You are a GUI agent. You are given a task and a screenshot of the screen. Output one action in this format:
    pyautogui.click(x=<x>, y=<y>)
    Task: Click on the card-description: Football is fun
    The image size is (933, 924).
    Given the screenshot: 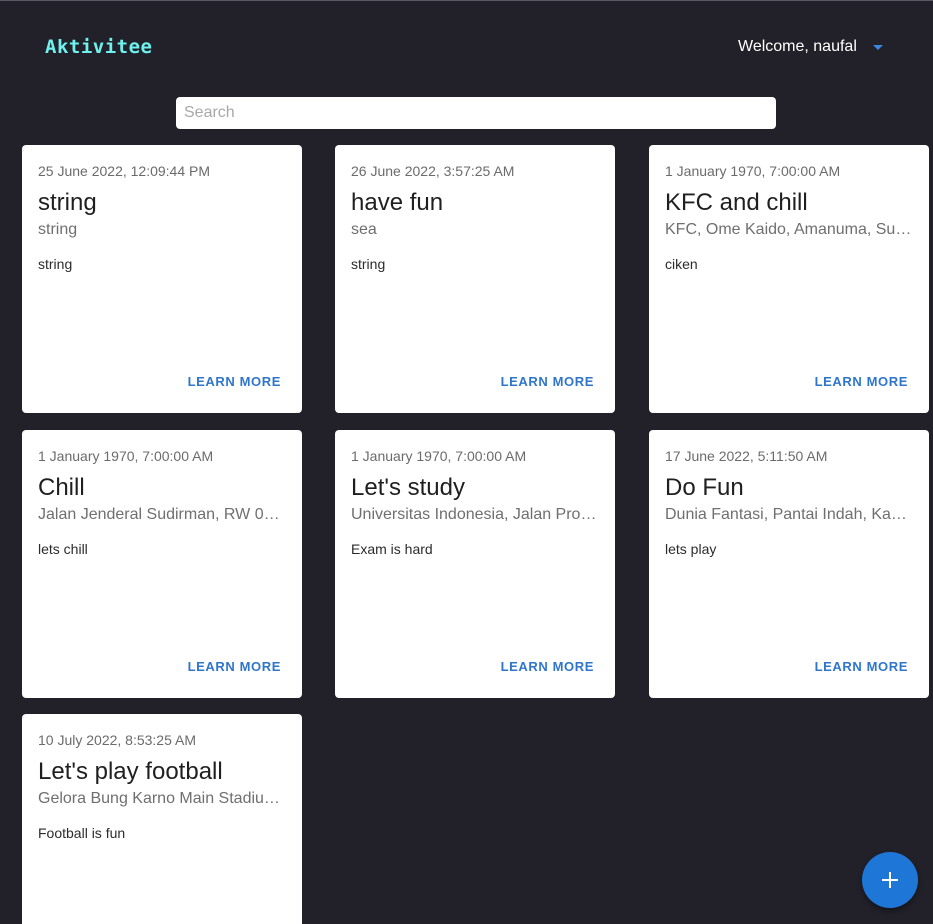 What is the action you would take?
    pyautogui.click(x=82, y=833)
    